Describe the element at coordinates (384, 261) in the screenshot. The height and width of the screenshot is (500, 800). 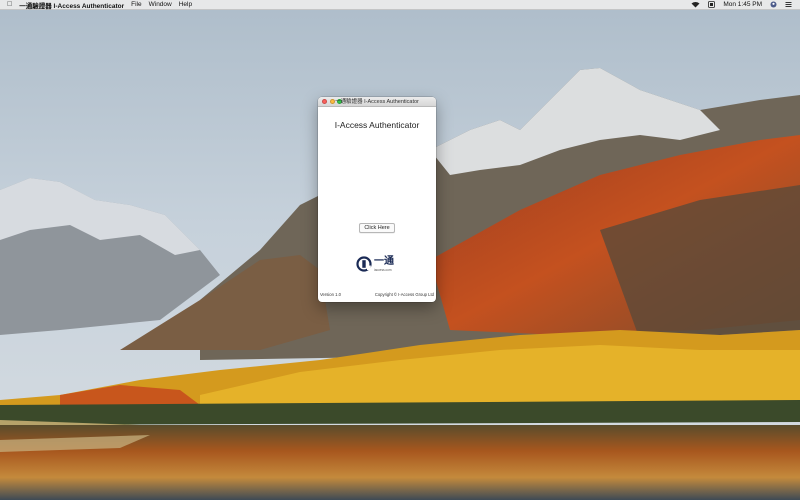
I see `logo-brand-text: 一通` at that location.